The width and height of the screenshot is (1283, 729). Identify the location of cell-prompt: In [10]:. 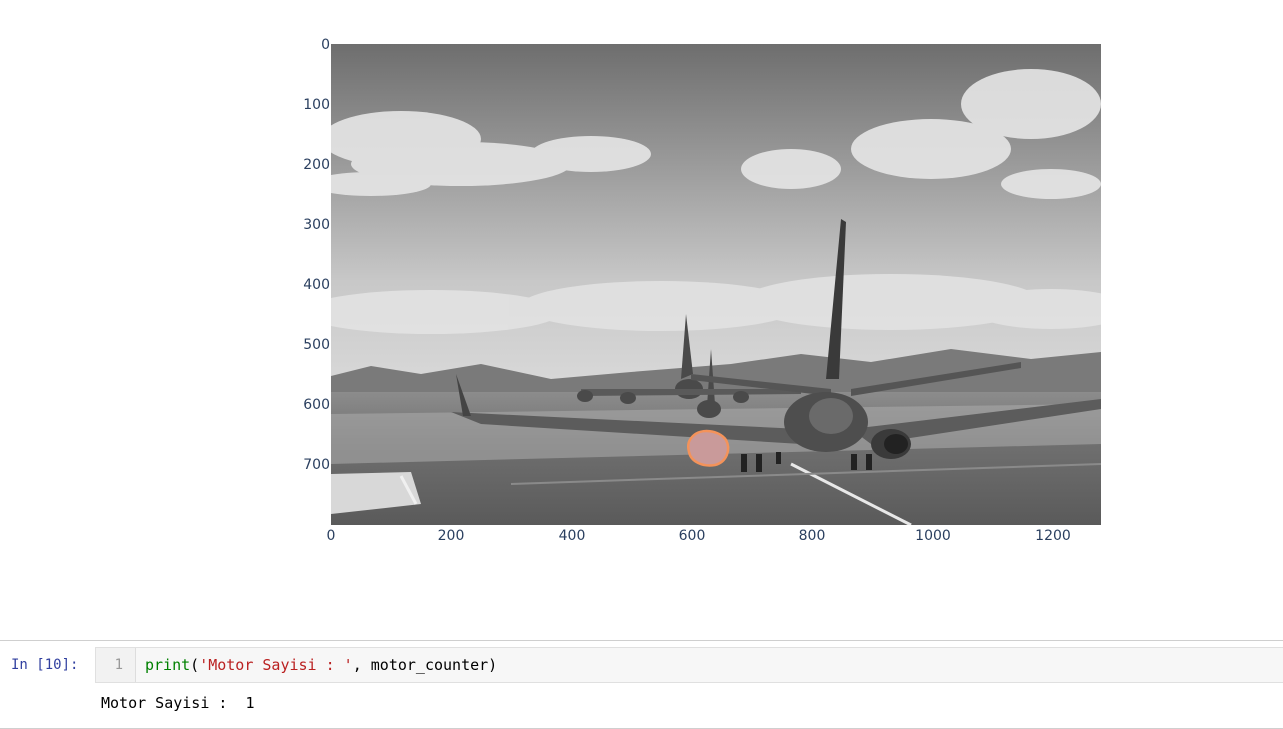
(45, 665).